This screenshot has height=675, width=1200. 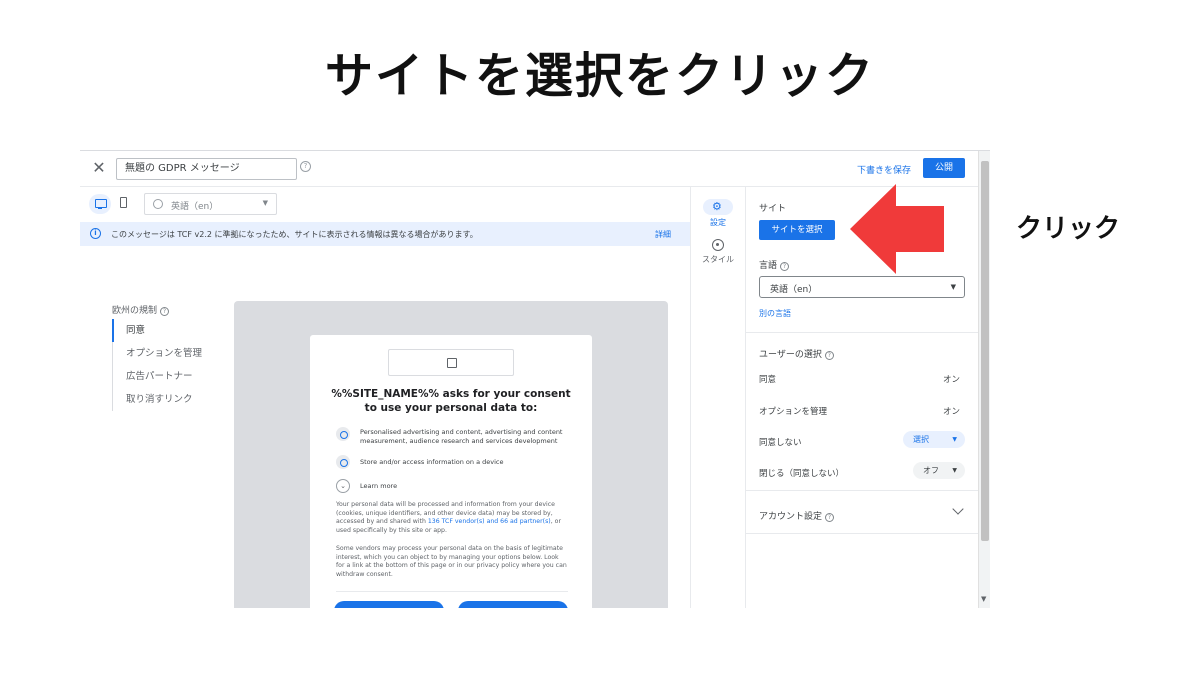 What do you see at coordinates (195, 207) in the screenshot?
I see `preview-language-value: 英語（en）` at bounding box center [195, 207].